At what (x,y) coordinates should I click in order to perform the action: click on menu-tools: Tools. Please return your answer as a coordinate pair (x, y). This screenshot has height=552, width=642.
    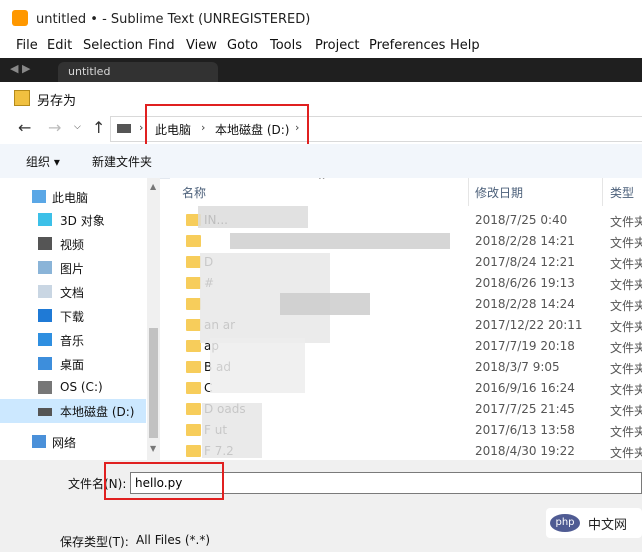
    Looking at the image, I should click on (286, 45).